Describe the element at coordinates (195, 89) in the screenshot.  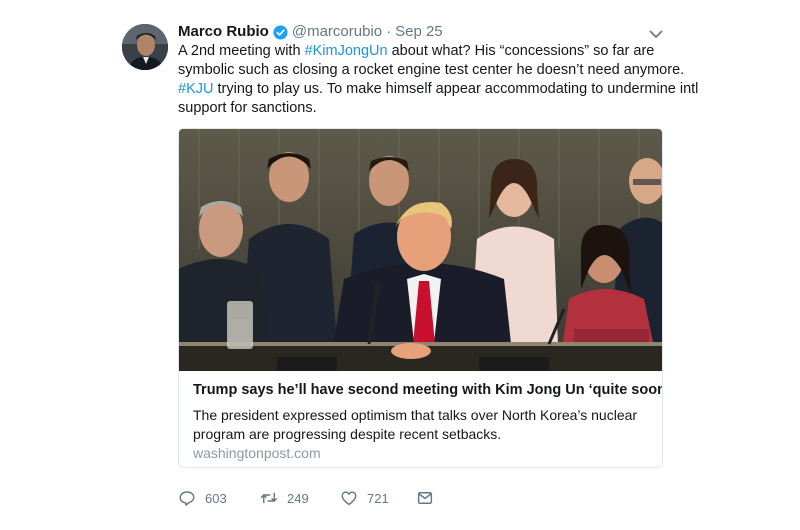
I see `hashtag-kju: #KJU` at that location.